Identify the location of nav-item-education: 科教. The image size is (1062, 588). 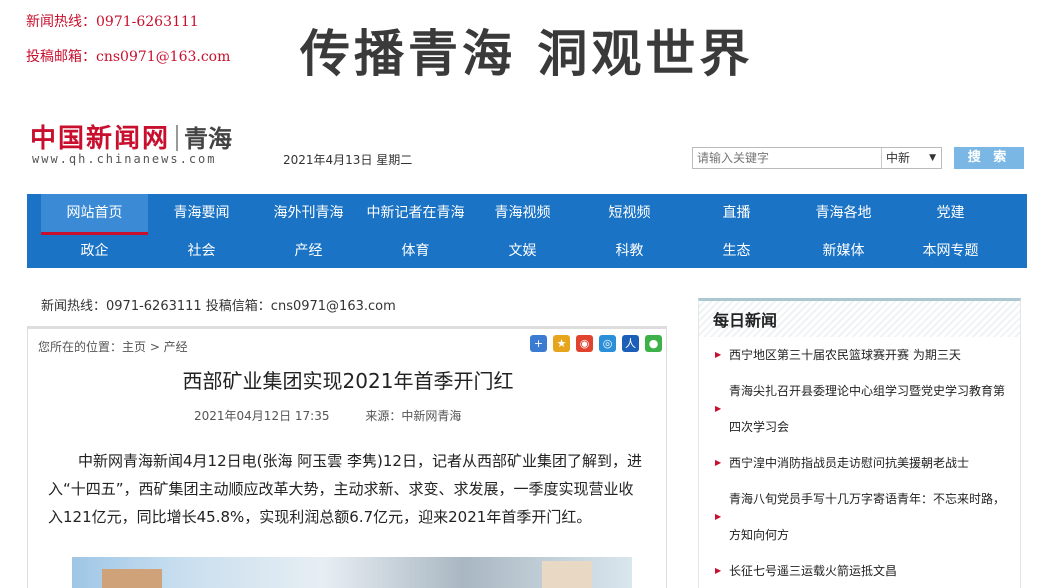
(629, 251).